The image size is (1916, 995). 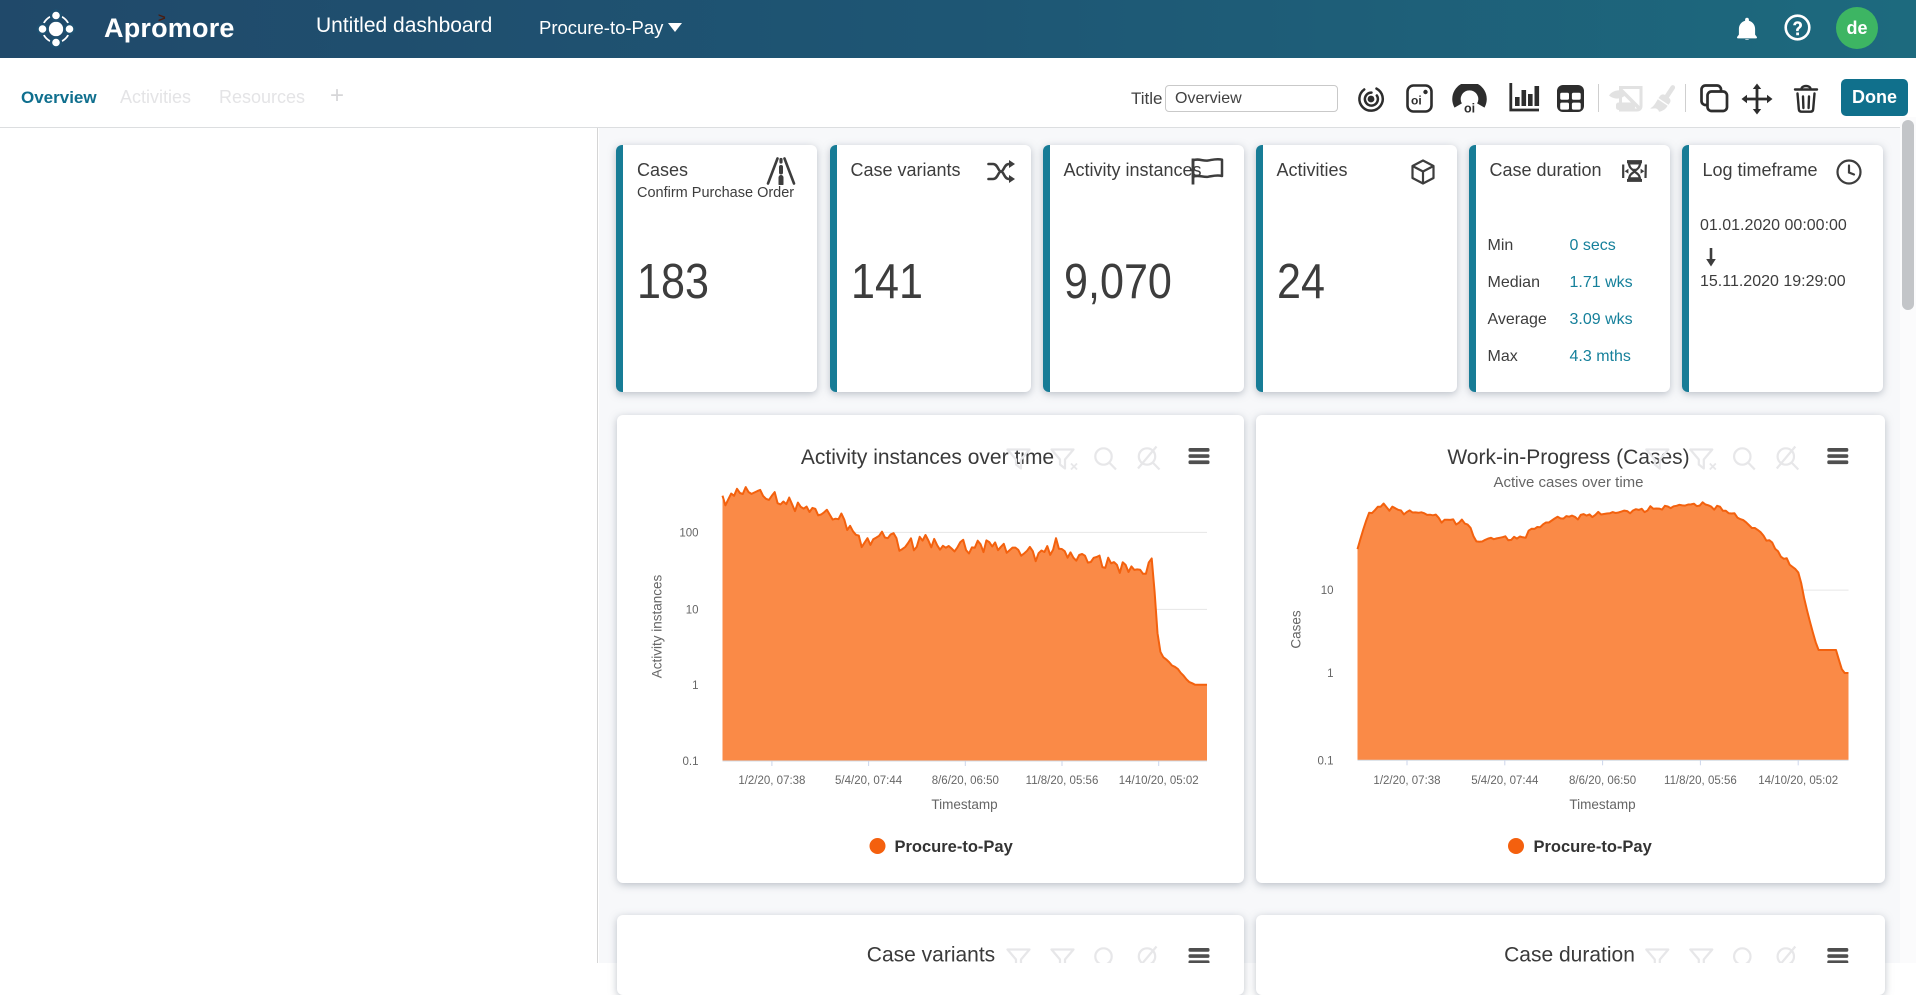 What do you see at coordinates (1569, 954) in the screenshot?
I see `svg-text: Case duration` at bounding box center [1569, 954].